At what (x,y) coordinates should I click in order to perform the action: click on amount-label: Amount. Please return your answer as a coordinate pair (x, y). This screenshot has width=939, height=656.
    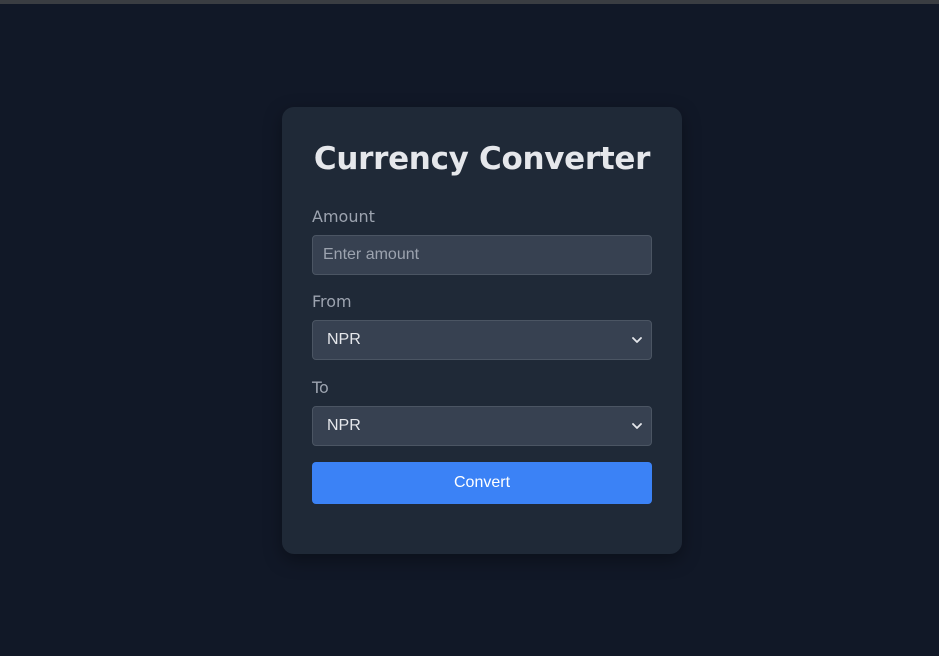
    Looking at the image, I should click on (343, 216).